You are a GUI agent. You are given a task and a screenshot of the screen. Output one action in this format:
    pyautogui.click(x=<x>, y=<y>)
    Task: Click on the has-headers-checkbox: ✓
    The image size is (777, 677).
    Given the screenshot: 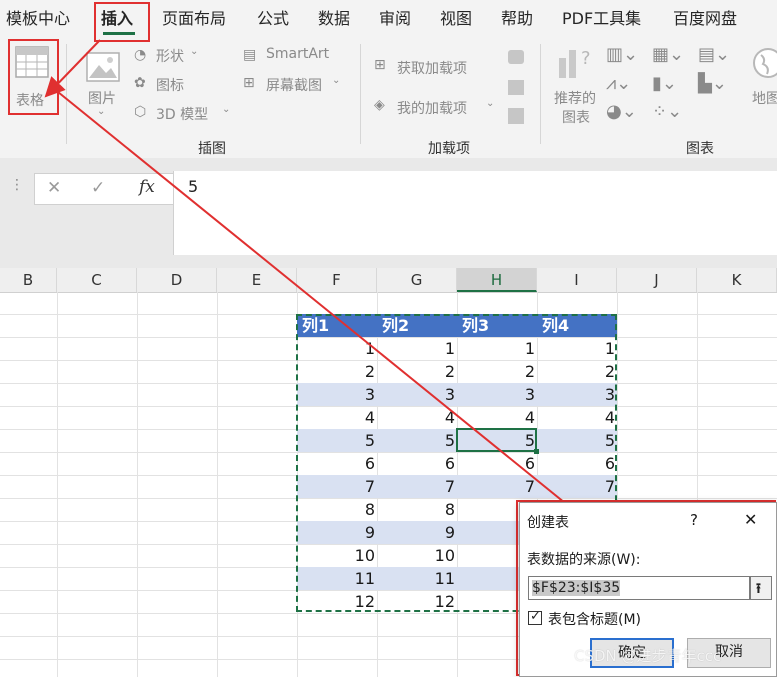 What is the action you would take?
    pyautogui.click(x=535, y=617)
    